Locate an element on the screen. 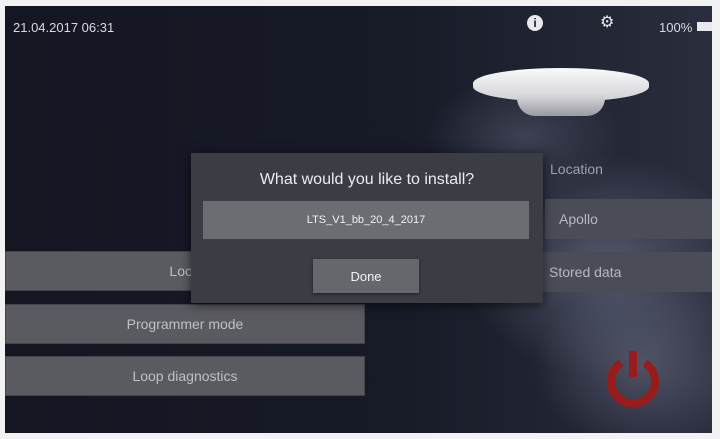 This screenshot has width=720, height=439. info-icon: i is located at coordinates (535, 23).